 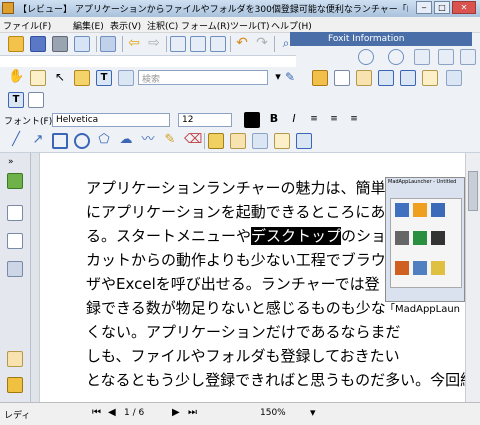 What do you see at coordinates (473, 191) in the screenshot?
I see `scrollbar-thumb` at bounding box center [473, 191].